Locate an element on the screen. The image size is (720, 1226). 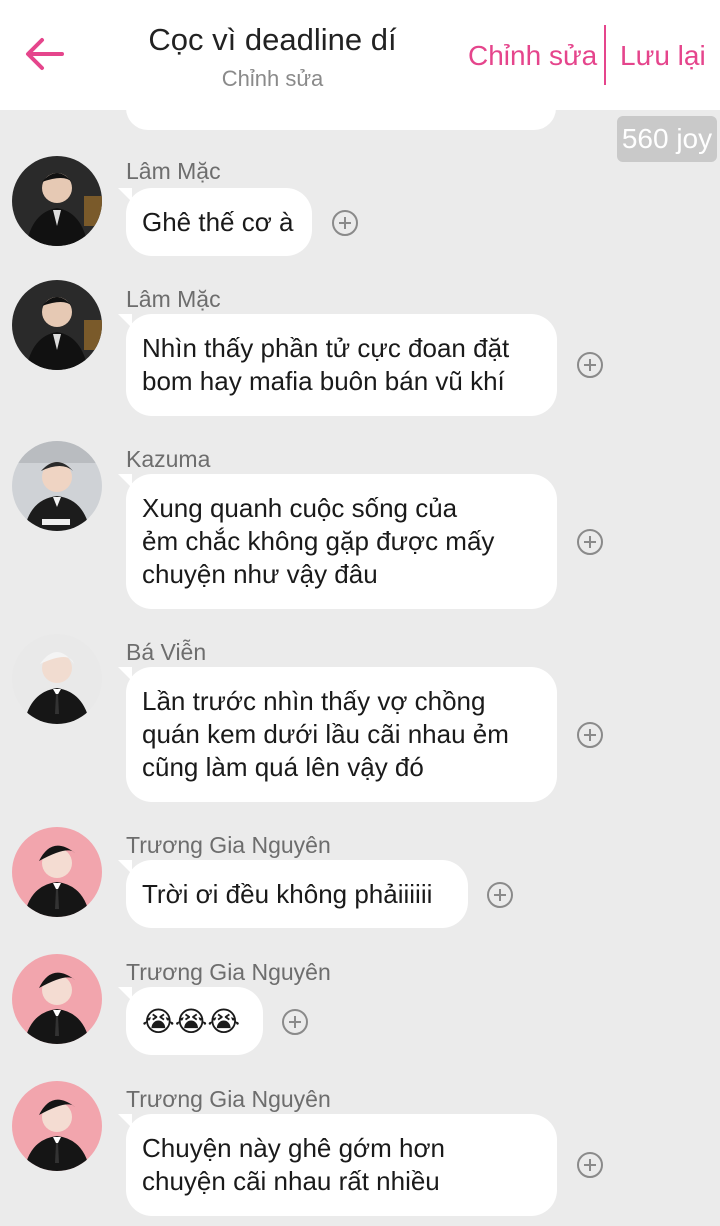
chat-title: Cọc vì deadline dí is located at coordinates (272, 39).